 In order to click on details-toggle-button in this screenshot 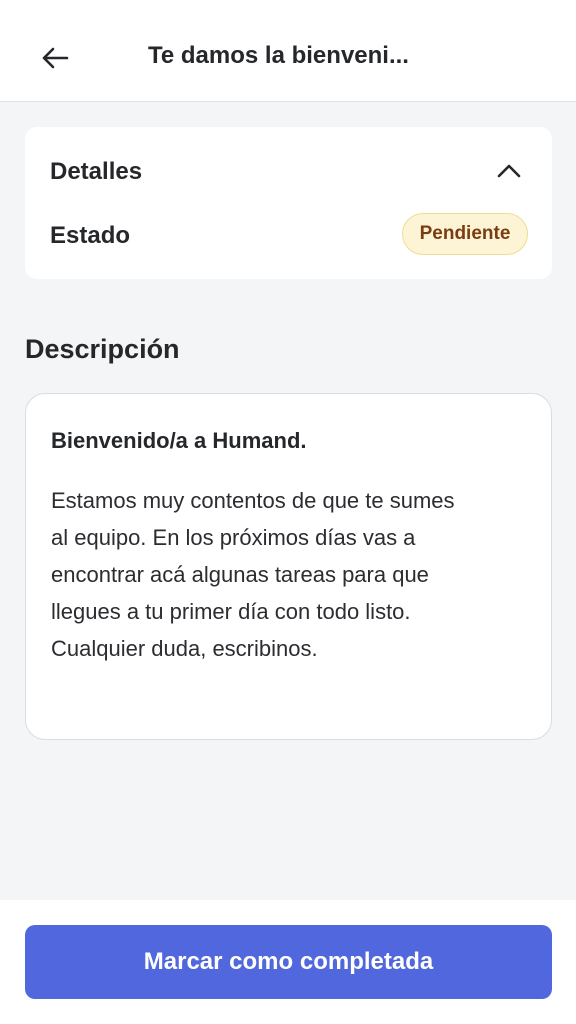, I will do `click(509, 171)`.